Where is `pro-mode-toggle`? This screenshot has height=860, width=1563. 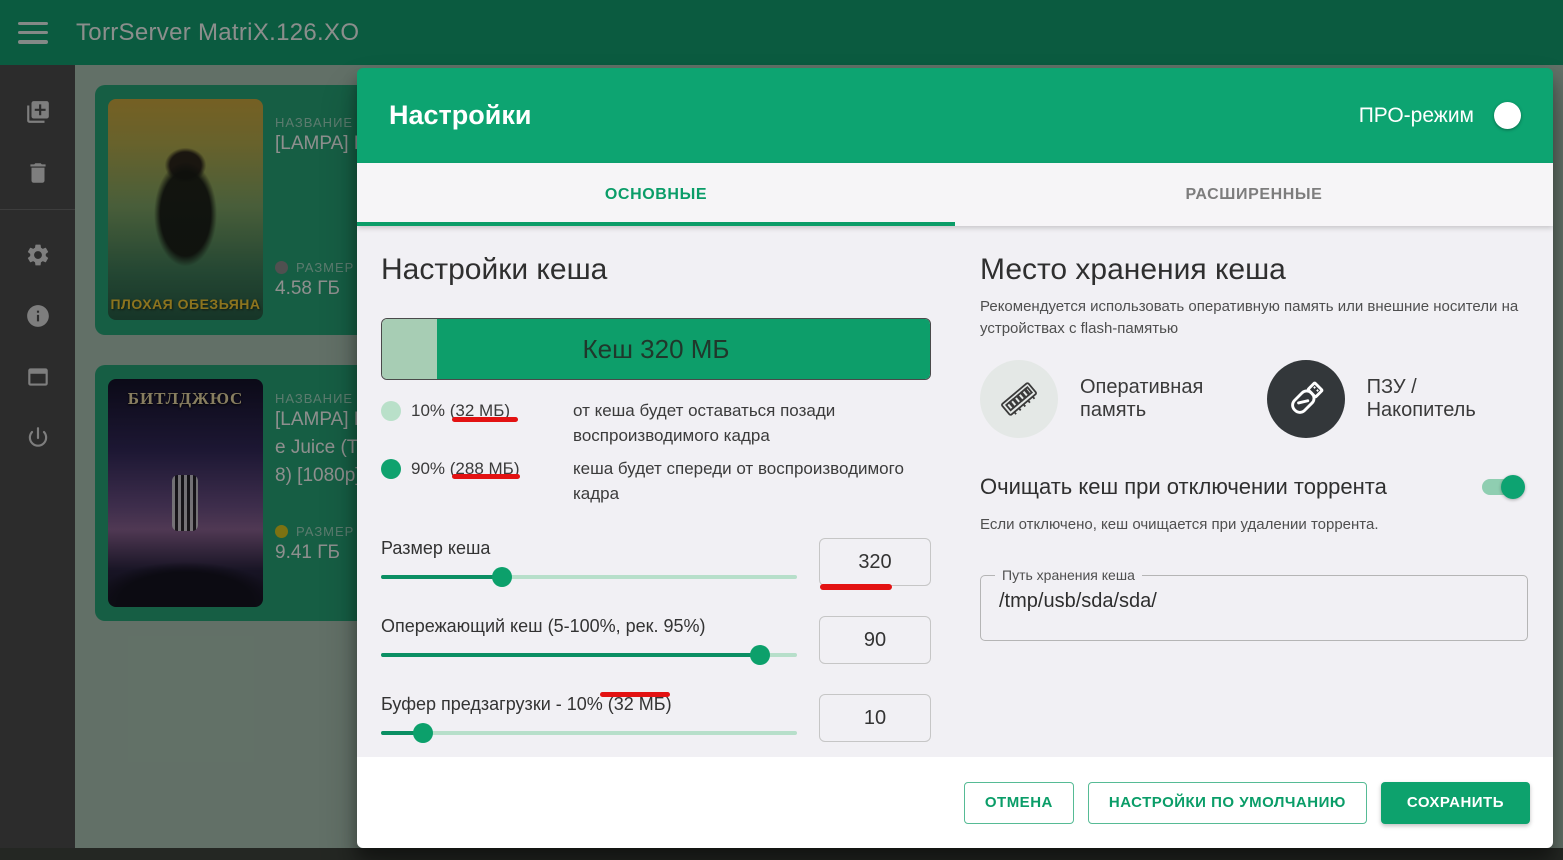 pro-mode-toggle is located at coordinates (1507, 115).